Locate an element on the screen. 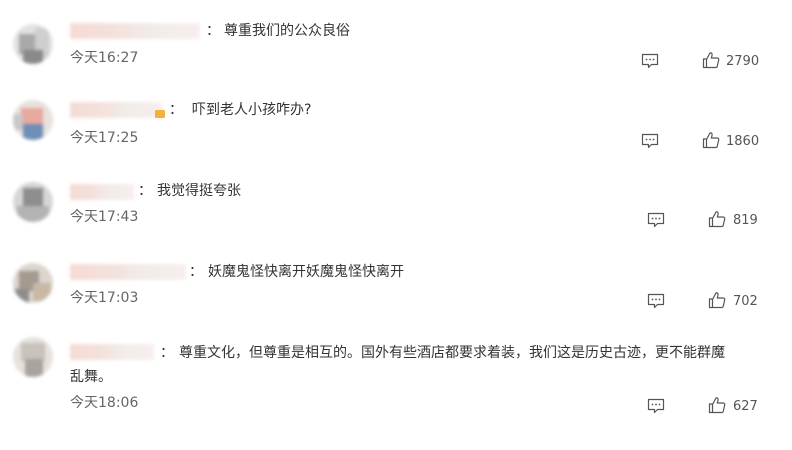 The height and width of the screenshot is (450, 792). vip-badge-icon is located at coordinates (160, 114).